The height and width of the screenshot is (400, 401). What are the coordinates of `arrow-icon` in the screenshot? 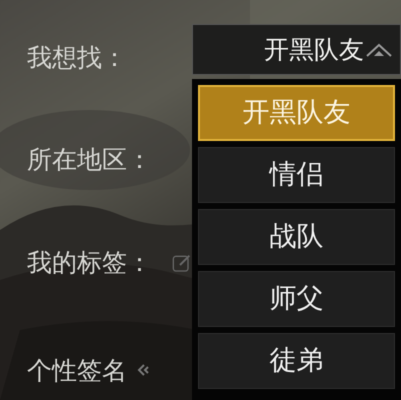 It's located at (143, 370).